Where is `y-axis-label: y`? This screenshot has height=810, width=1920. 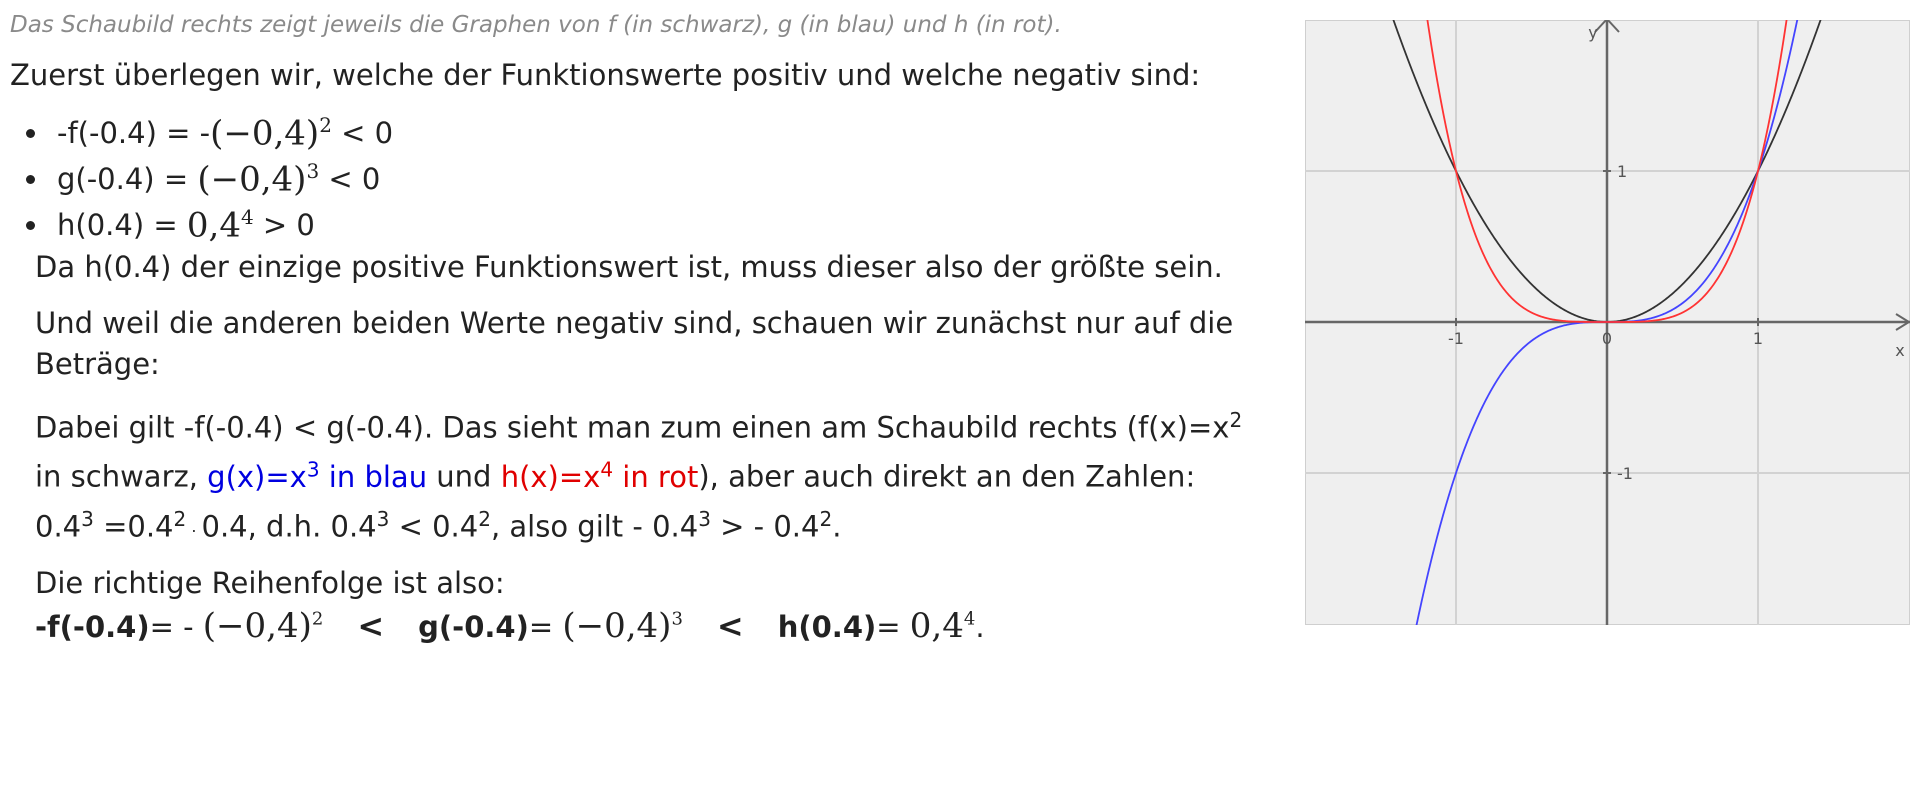
y-axis-label: y is located at coordinates (1592, 32).